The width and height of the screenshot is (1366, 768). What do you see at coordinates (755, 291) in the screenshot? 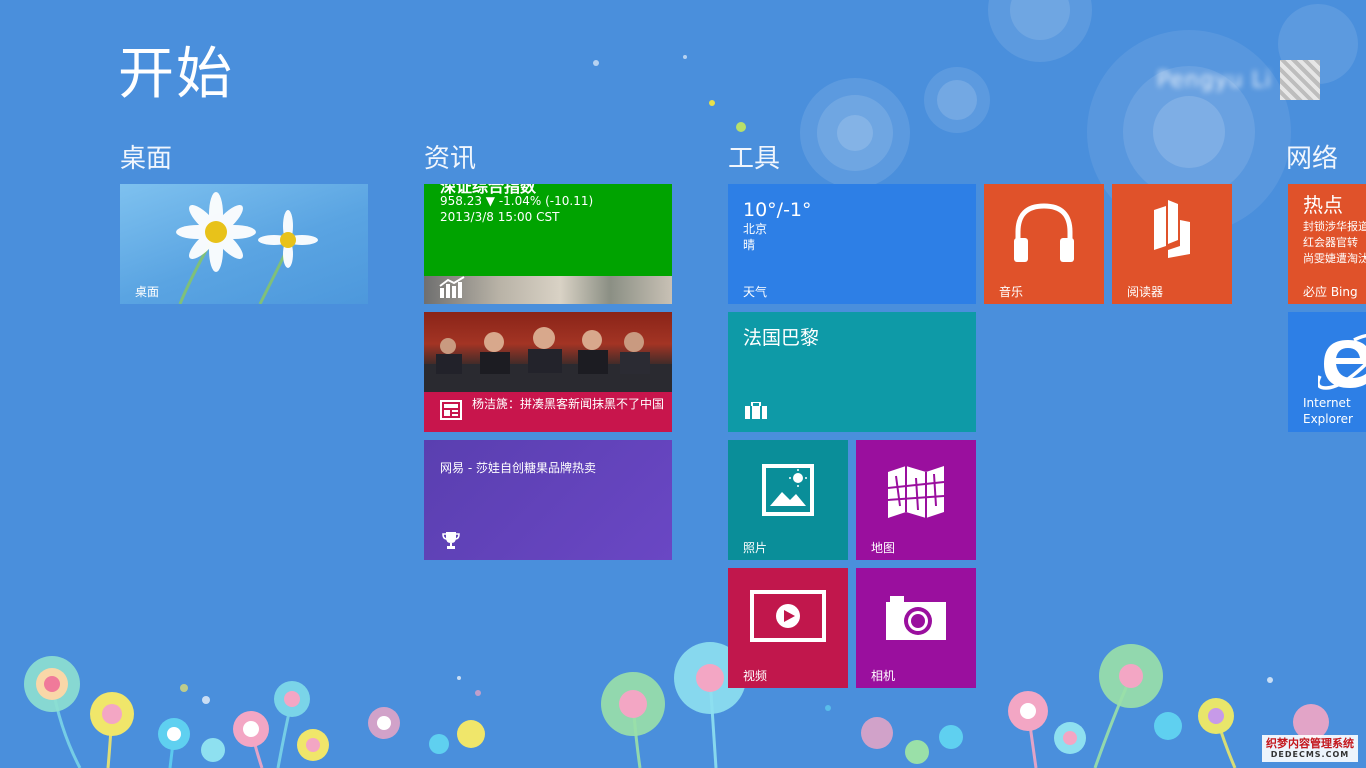
I see `weather-tile-label: 天气` at bounding box center [755, 291].